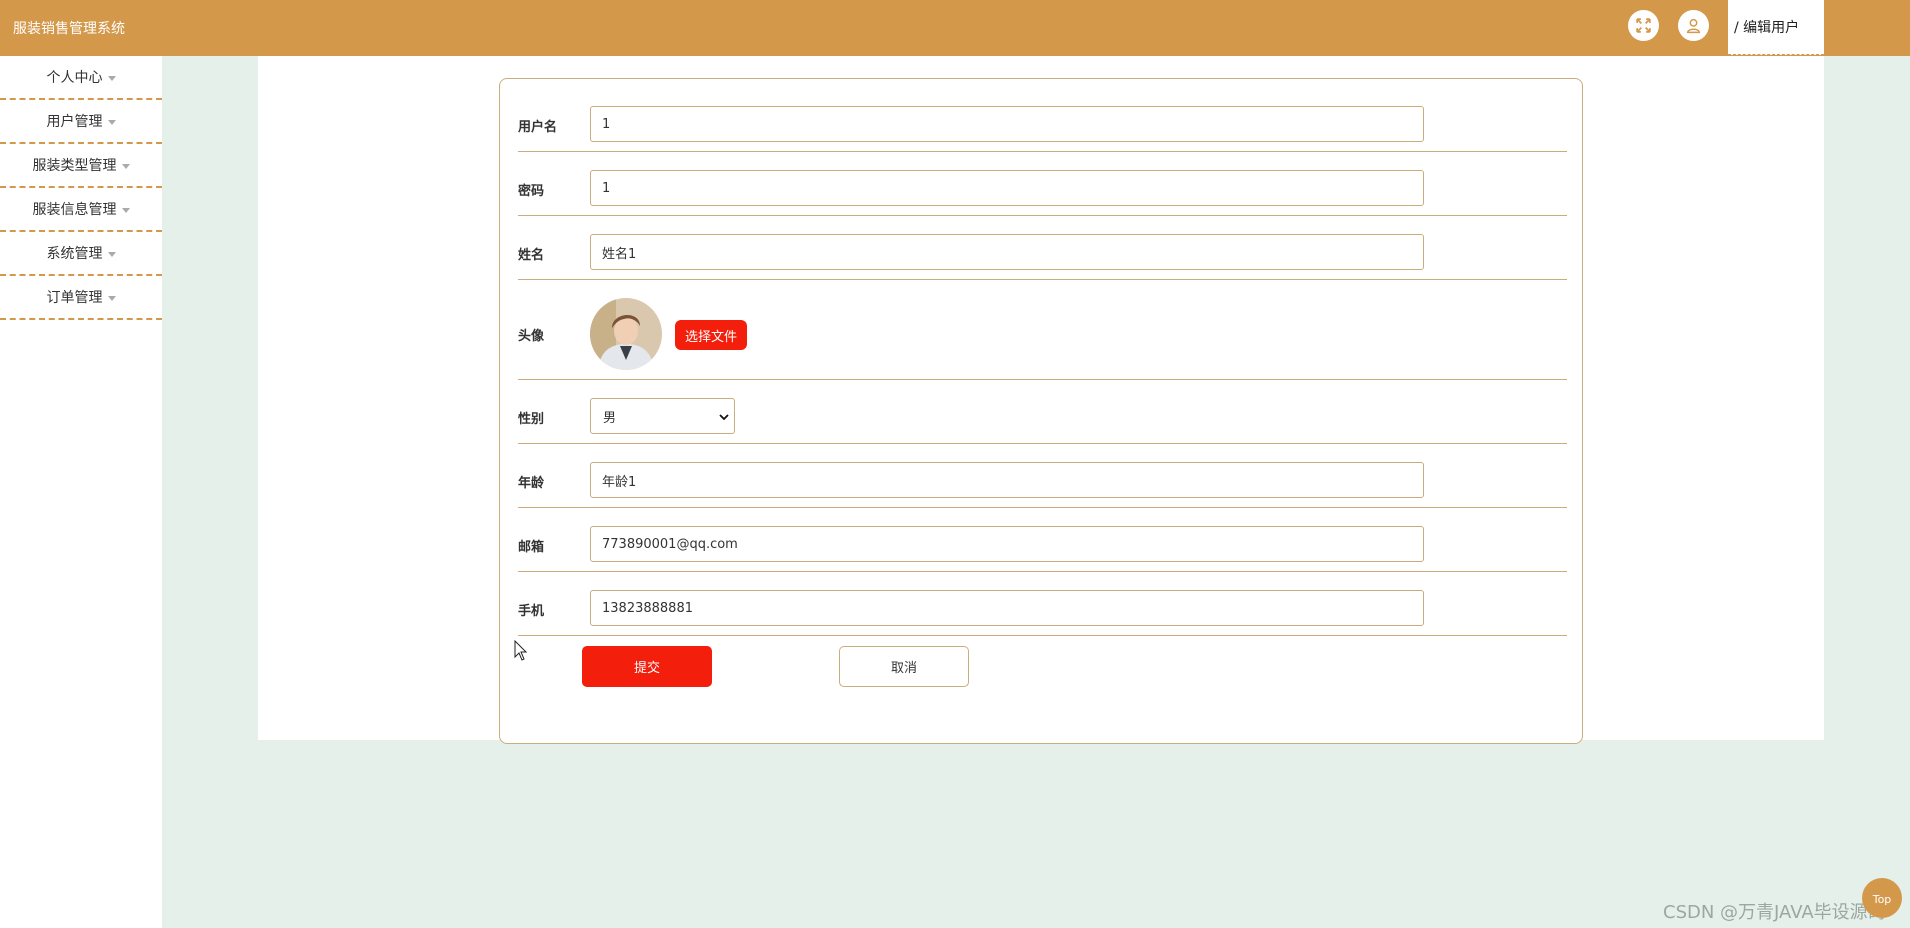  What do you see at coordinates (1882, 898) in the screenshot?
I see `back-to-top-button: Top` at bounding box center [1882, 898].